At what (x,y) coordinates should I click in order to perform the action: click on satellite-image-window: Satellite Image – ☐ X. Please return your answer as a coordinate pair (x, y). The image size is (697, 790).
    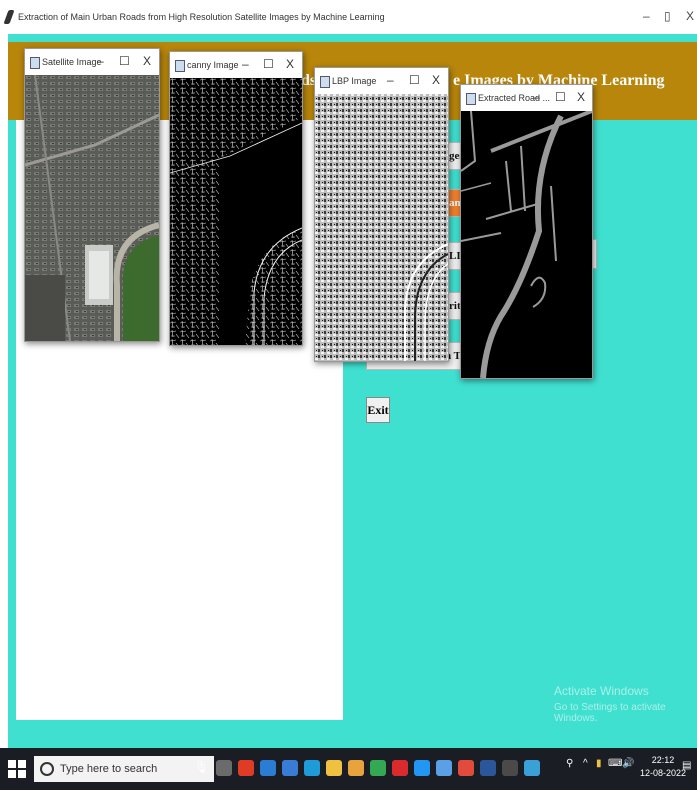
    Looking at the image, I should click on (92, 195).